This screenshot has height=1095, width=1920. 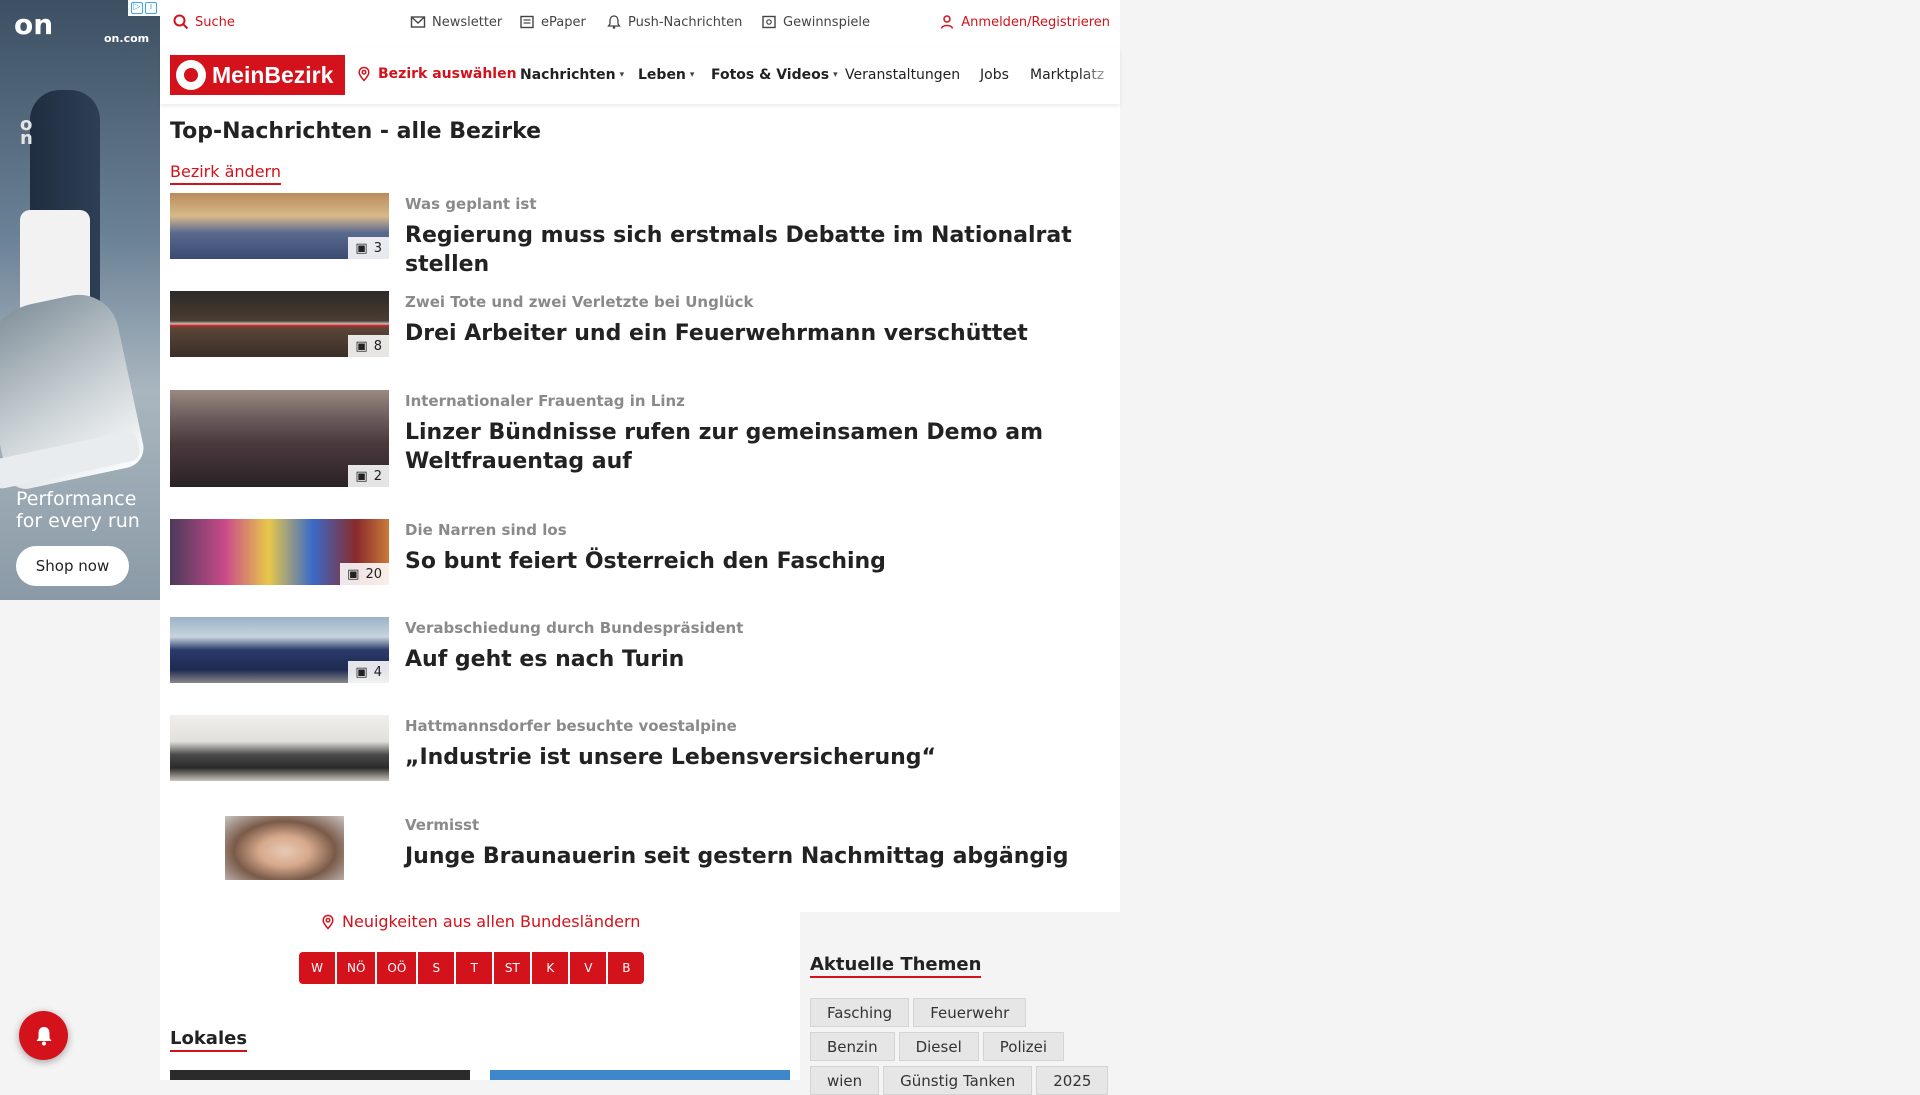 What do you see at coordinates (191, 75) in the screenshot?
I see `brand-sun-icon` at bounding box center [191, 75].